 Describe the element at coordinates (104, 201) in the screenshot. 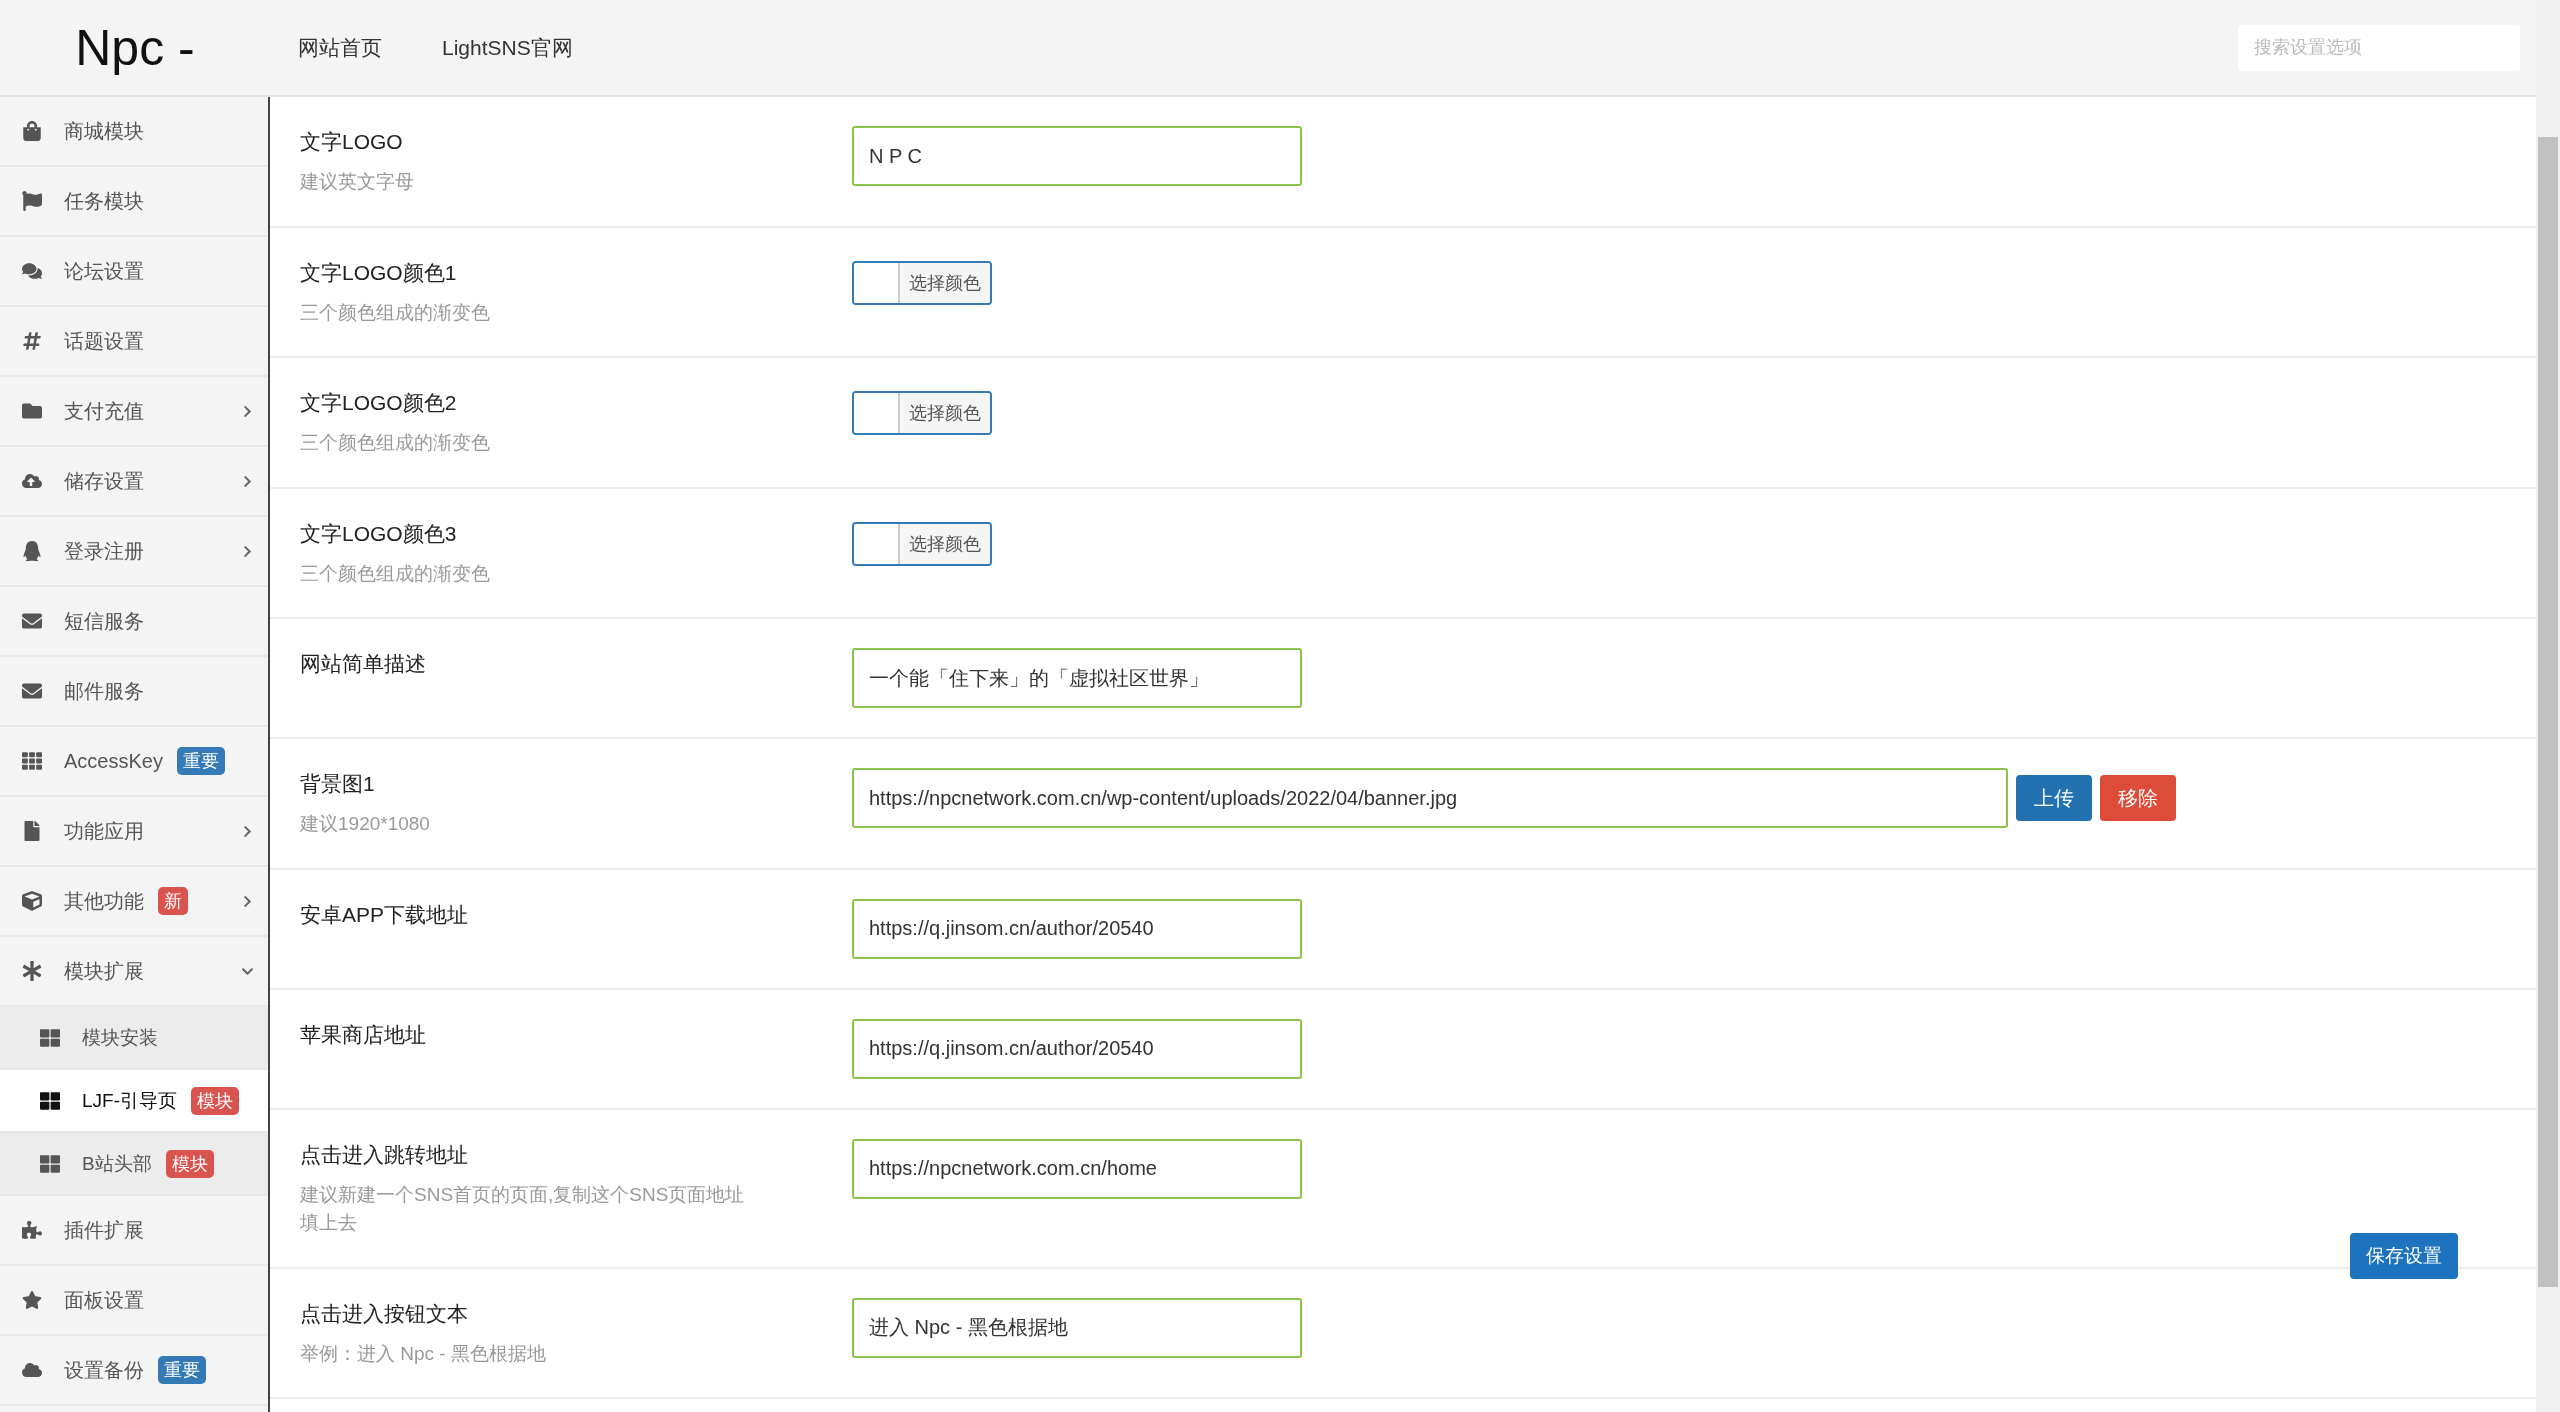

I see `sidebar-label: 任务模块` at that location.